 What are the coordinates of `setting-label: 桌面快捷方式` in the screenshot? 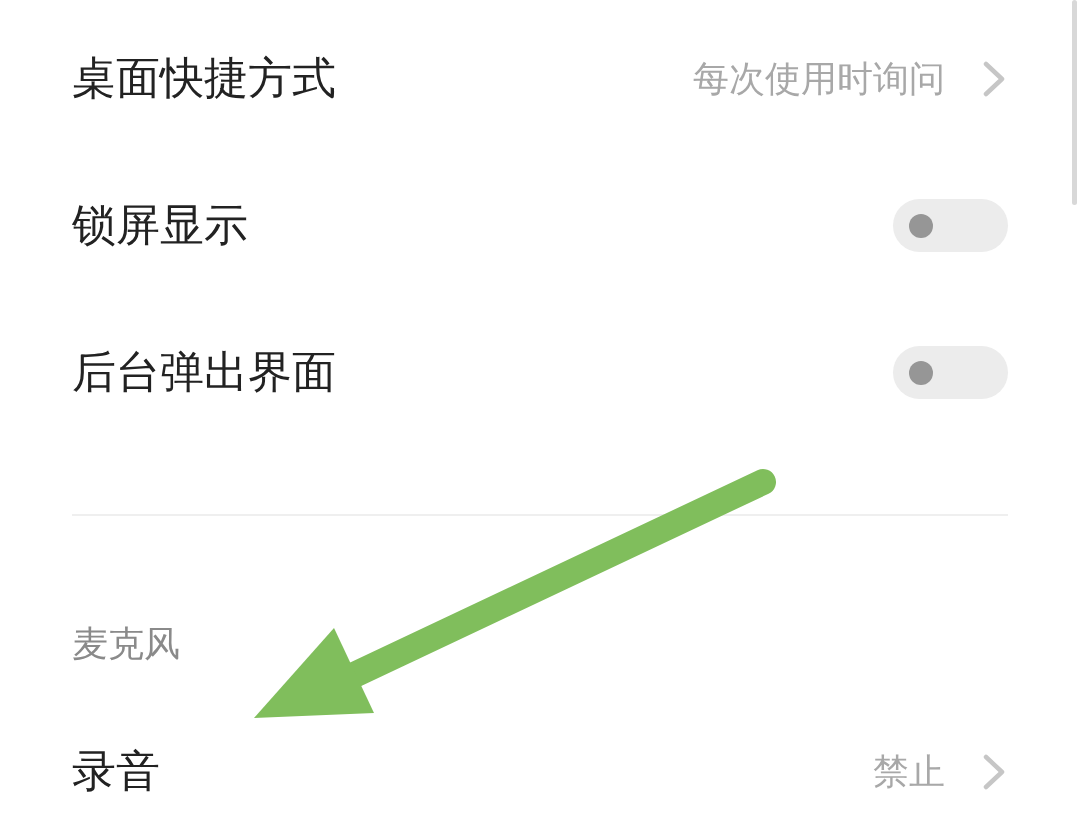 It's located at (204, 78).